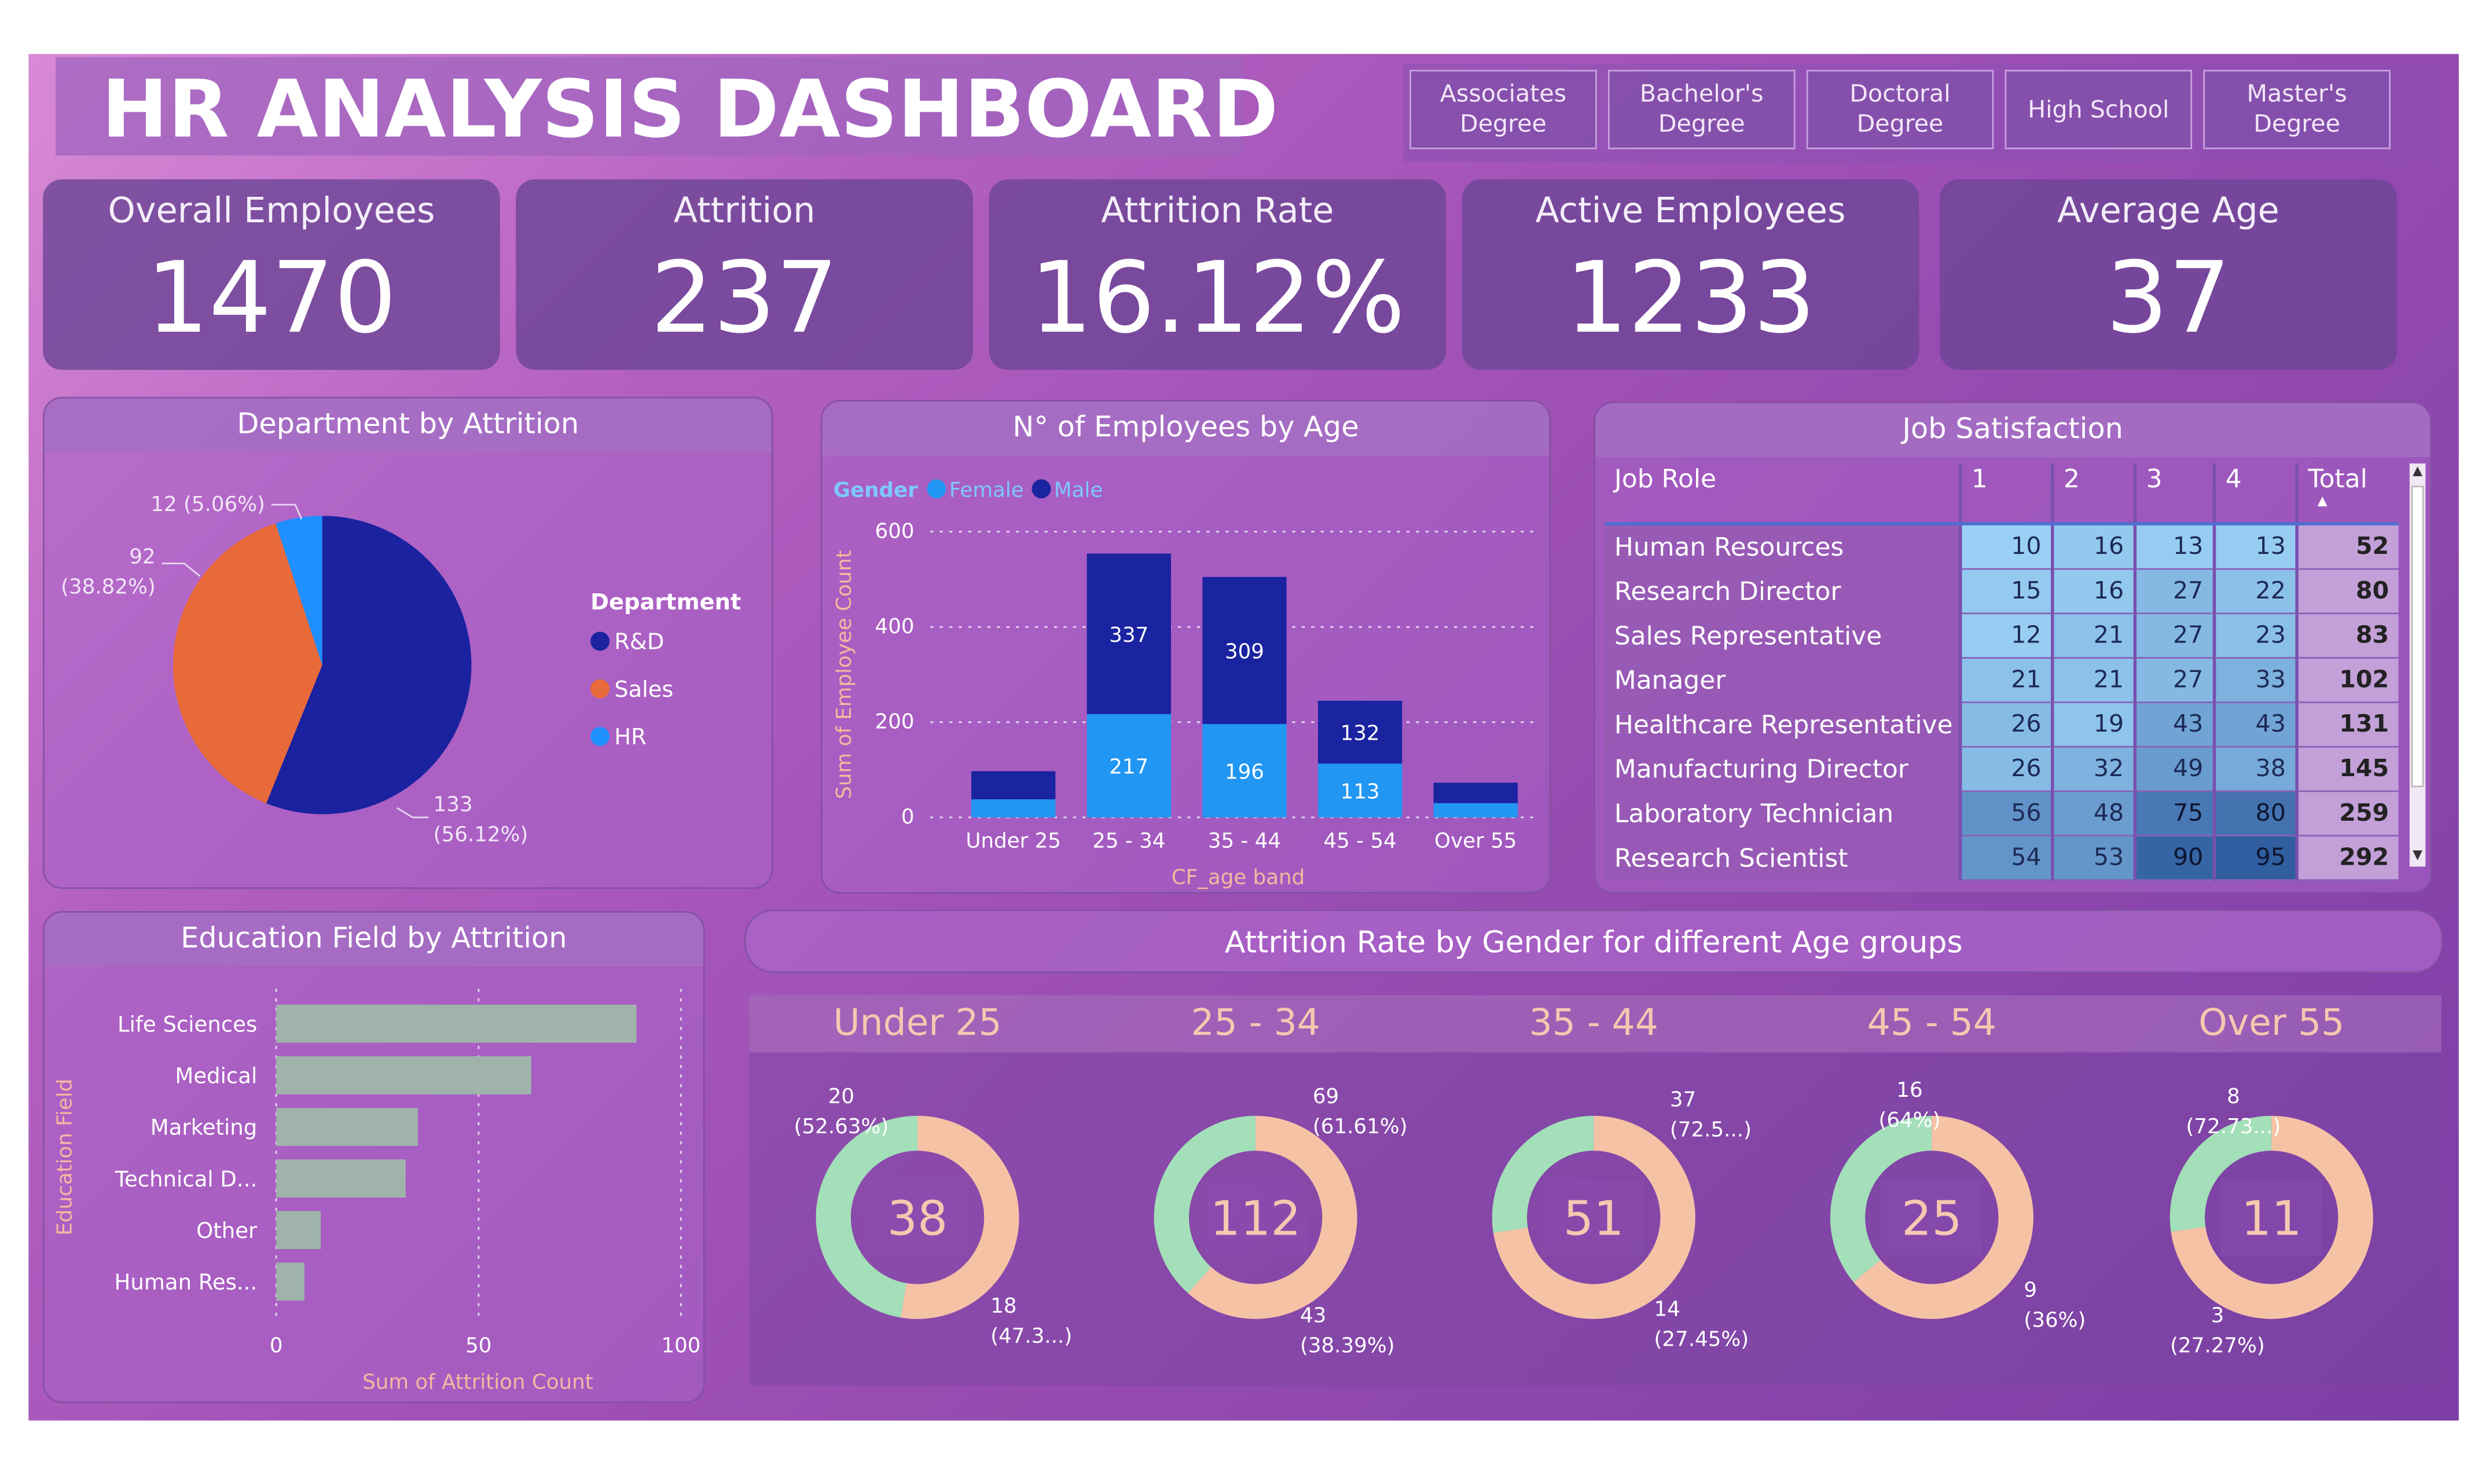 Image resolution: width=2489 pixels, height=1484 pixels. What do you see at coordinates (1326, 1097) in the screenshot?
I see `donut-label-top-value: 69` at bounding box center [1326, 1097].